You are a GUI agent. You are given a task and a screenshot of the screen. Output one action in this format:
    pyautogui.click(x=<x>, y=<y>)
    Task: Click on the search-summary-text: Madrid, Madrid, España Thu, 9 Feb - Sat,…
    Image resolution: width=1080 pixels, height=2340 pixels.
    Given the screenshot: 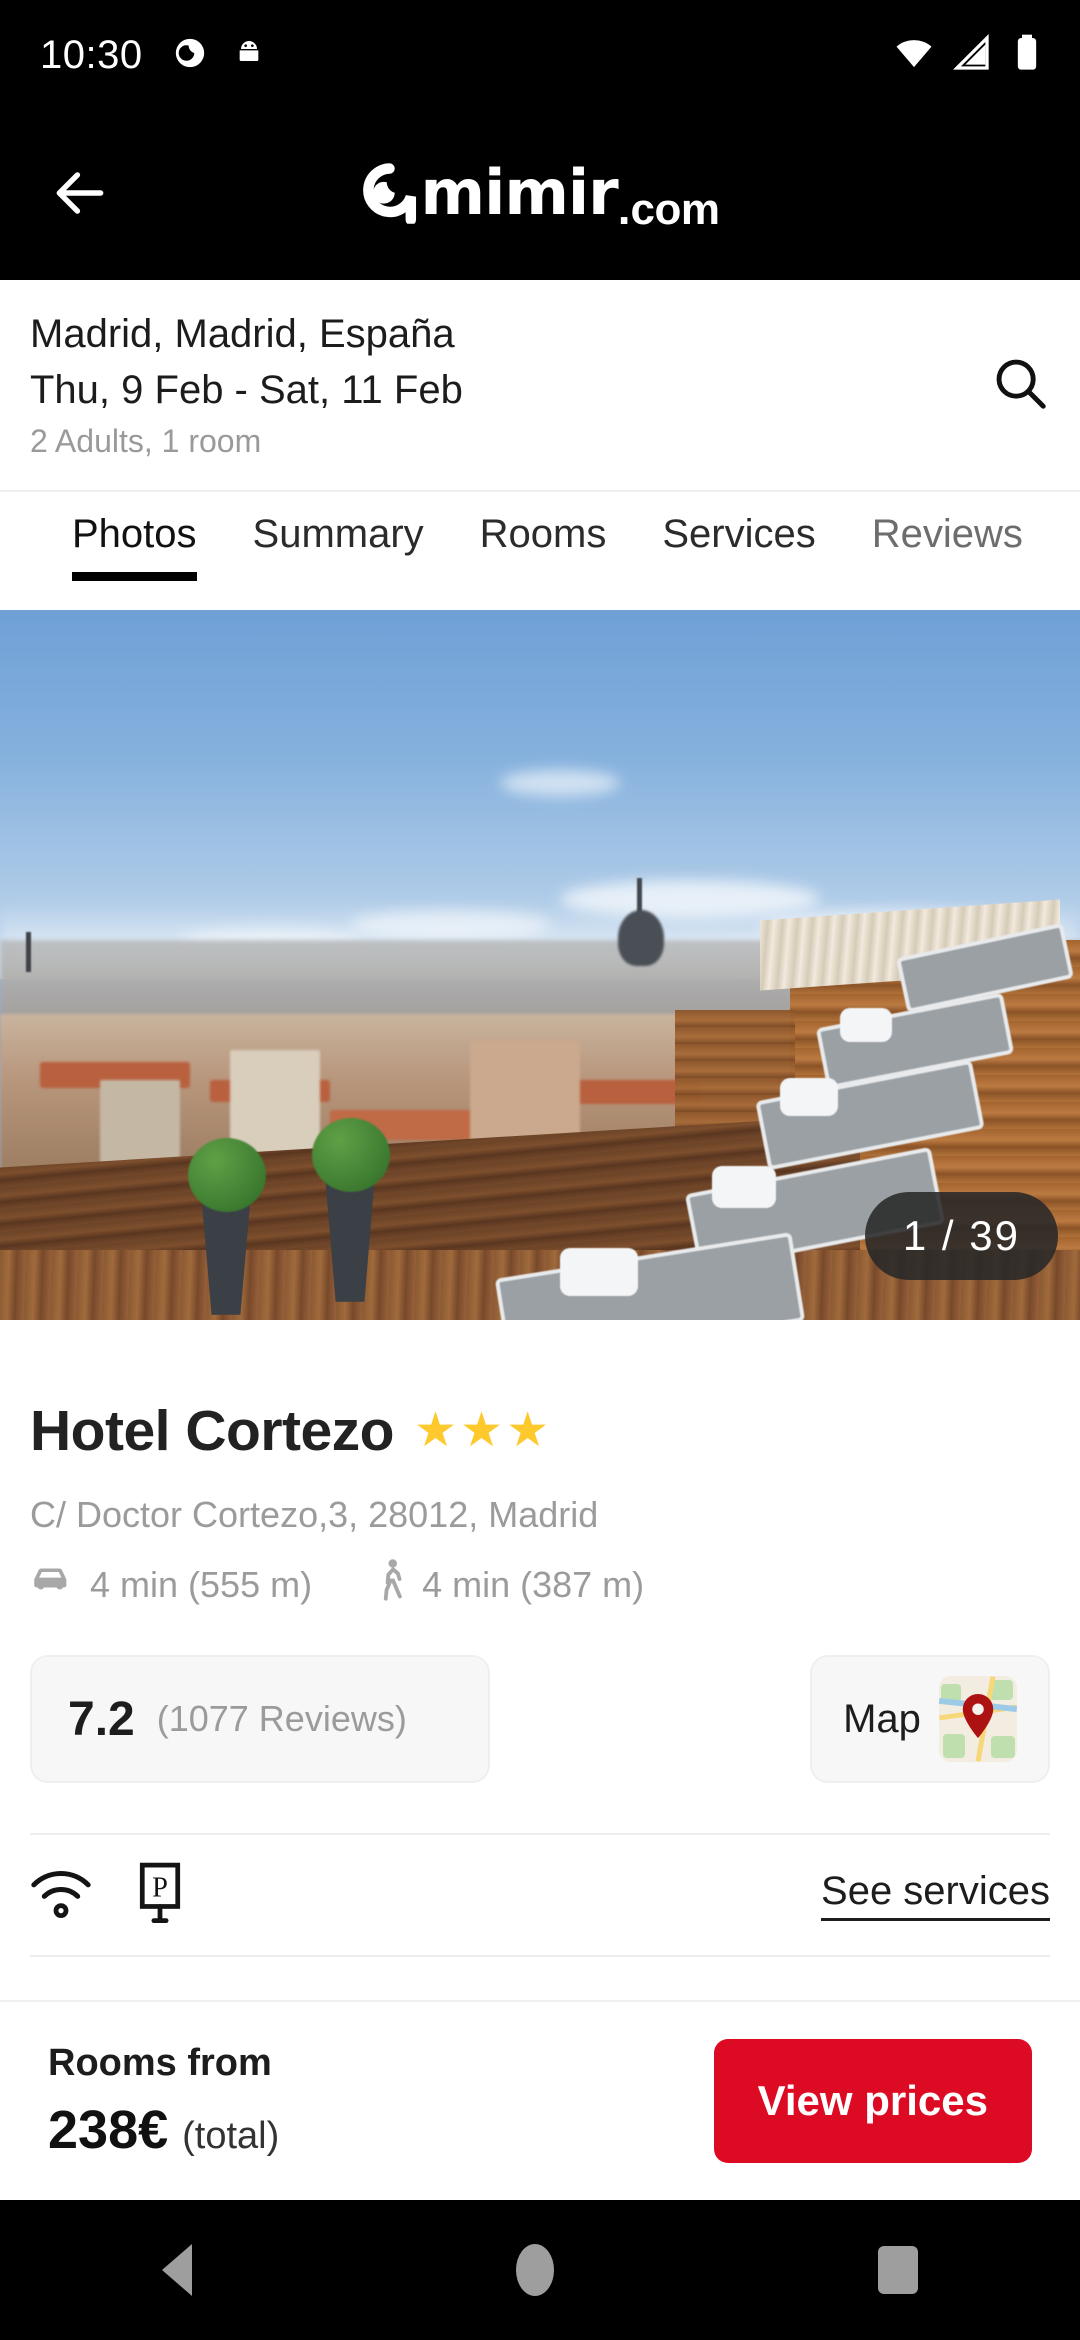 What is the action you would take?
    pyautogui.click(x=495, y=385)
    